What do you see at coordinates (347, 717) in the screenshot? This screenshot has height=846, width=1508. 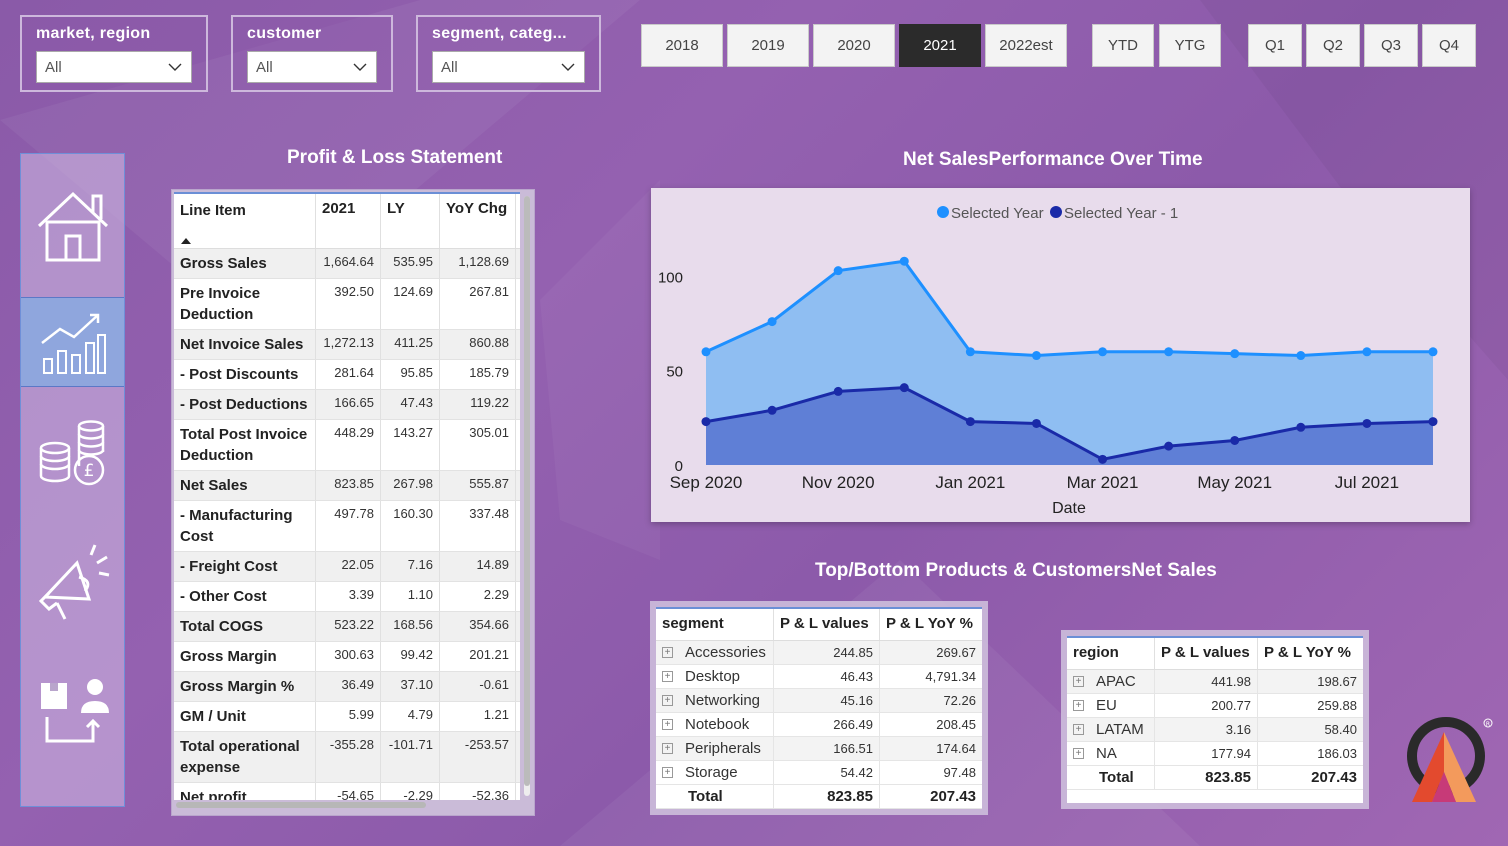 I see `table-row: GM / Unit 5.99 4.79 1.21` at bounding box center [347, 717].